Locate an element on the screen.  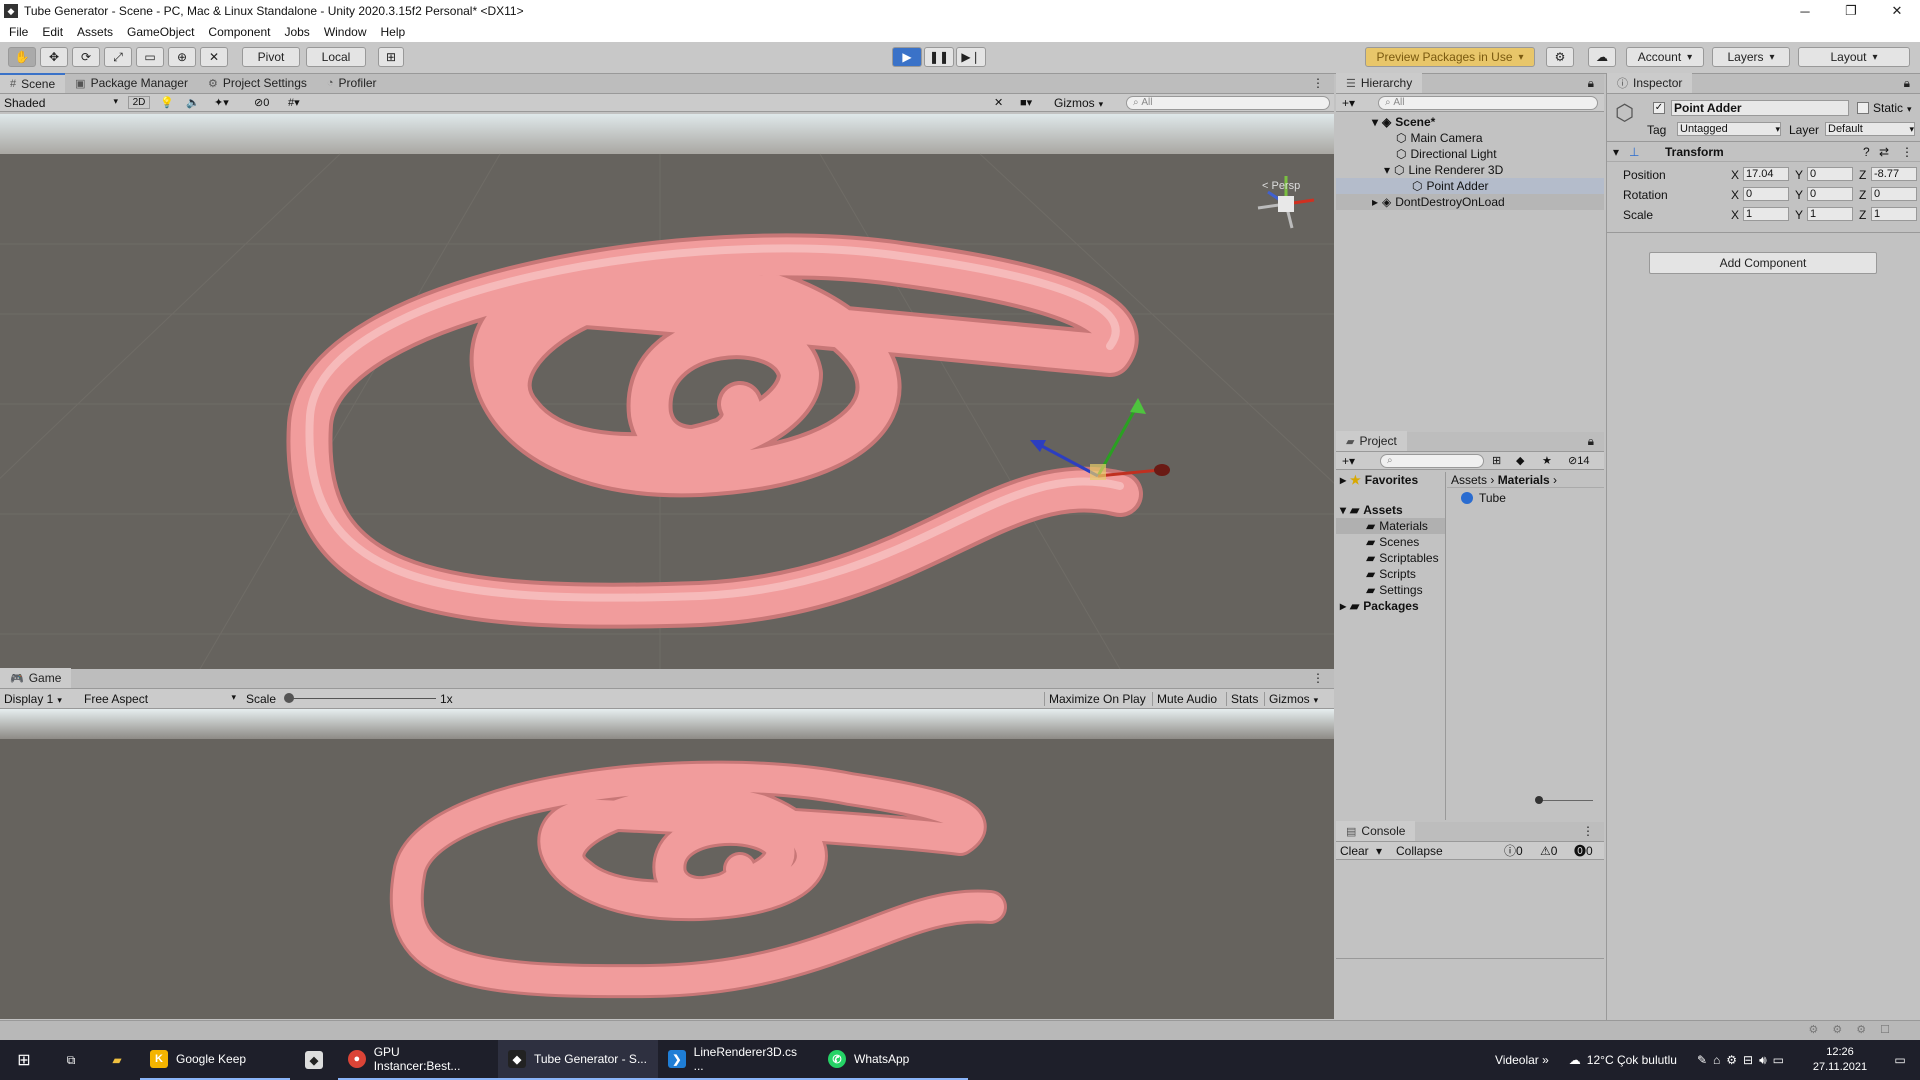
position-y-field: 0 is located at coordinates (1830, 174).